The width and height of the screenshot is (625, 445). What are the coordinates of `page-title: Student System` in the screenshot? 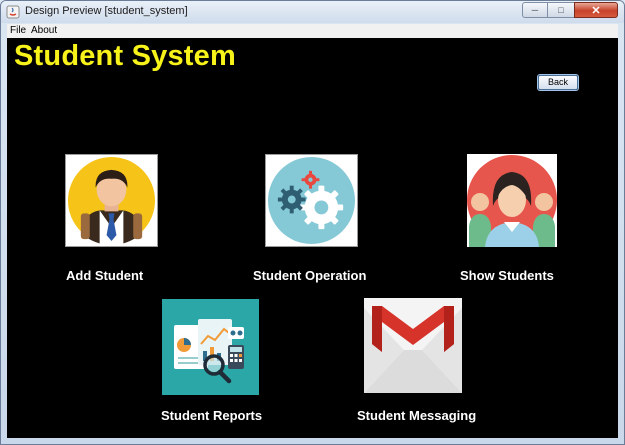 It's located at (125, 56).